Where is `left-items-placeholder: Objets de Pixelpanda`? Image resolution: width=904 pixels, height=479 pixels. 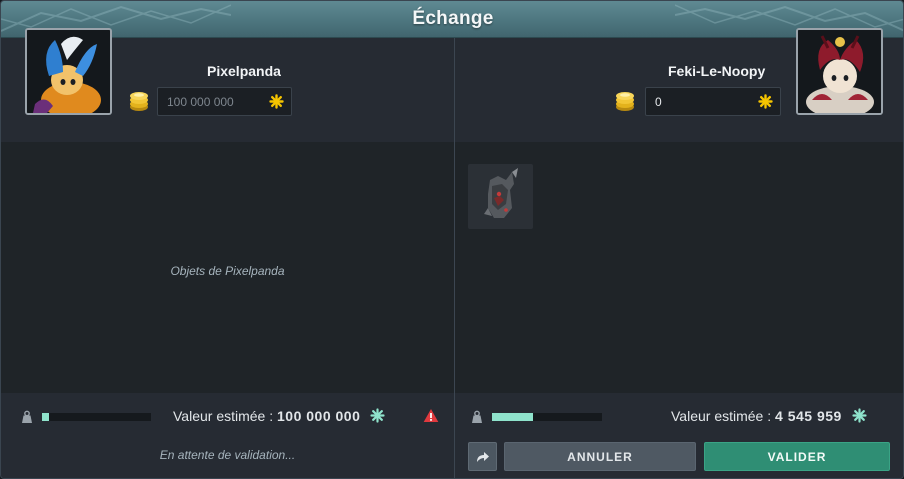
left-items-placeholder: Objets de Pixelpanda is located at coordinates (227, 271).